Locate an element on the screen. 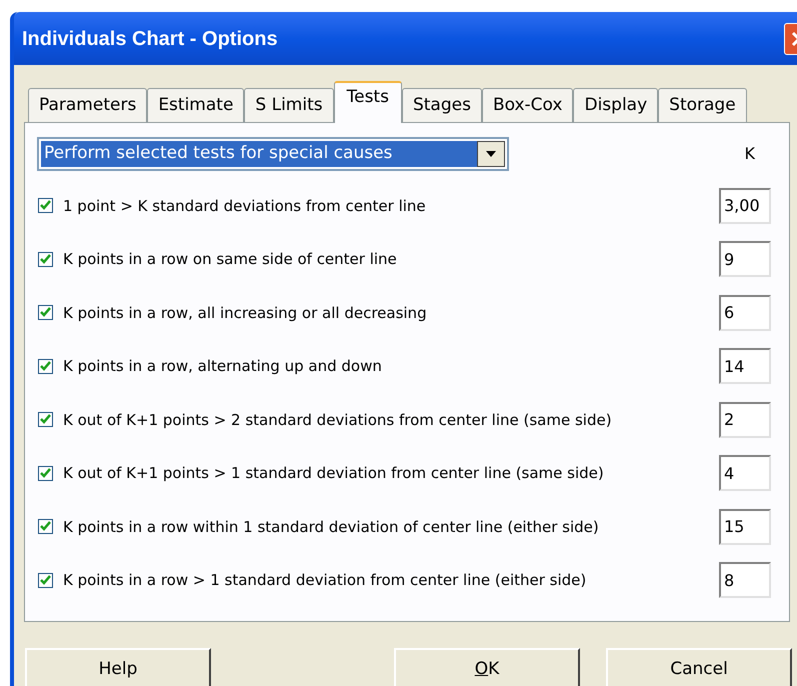  tab: S Limits is located at coordinates (289, 105).